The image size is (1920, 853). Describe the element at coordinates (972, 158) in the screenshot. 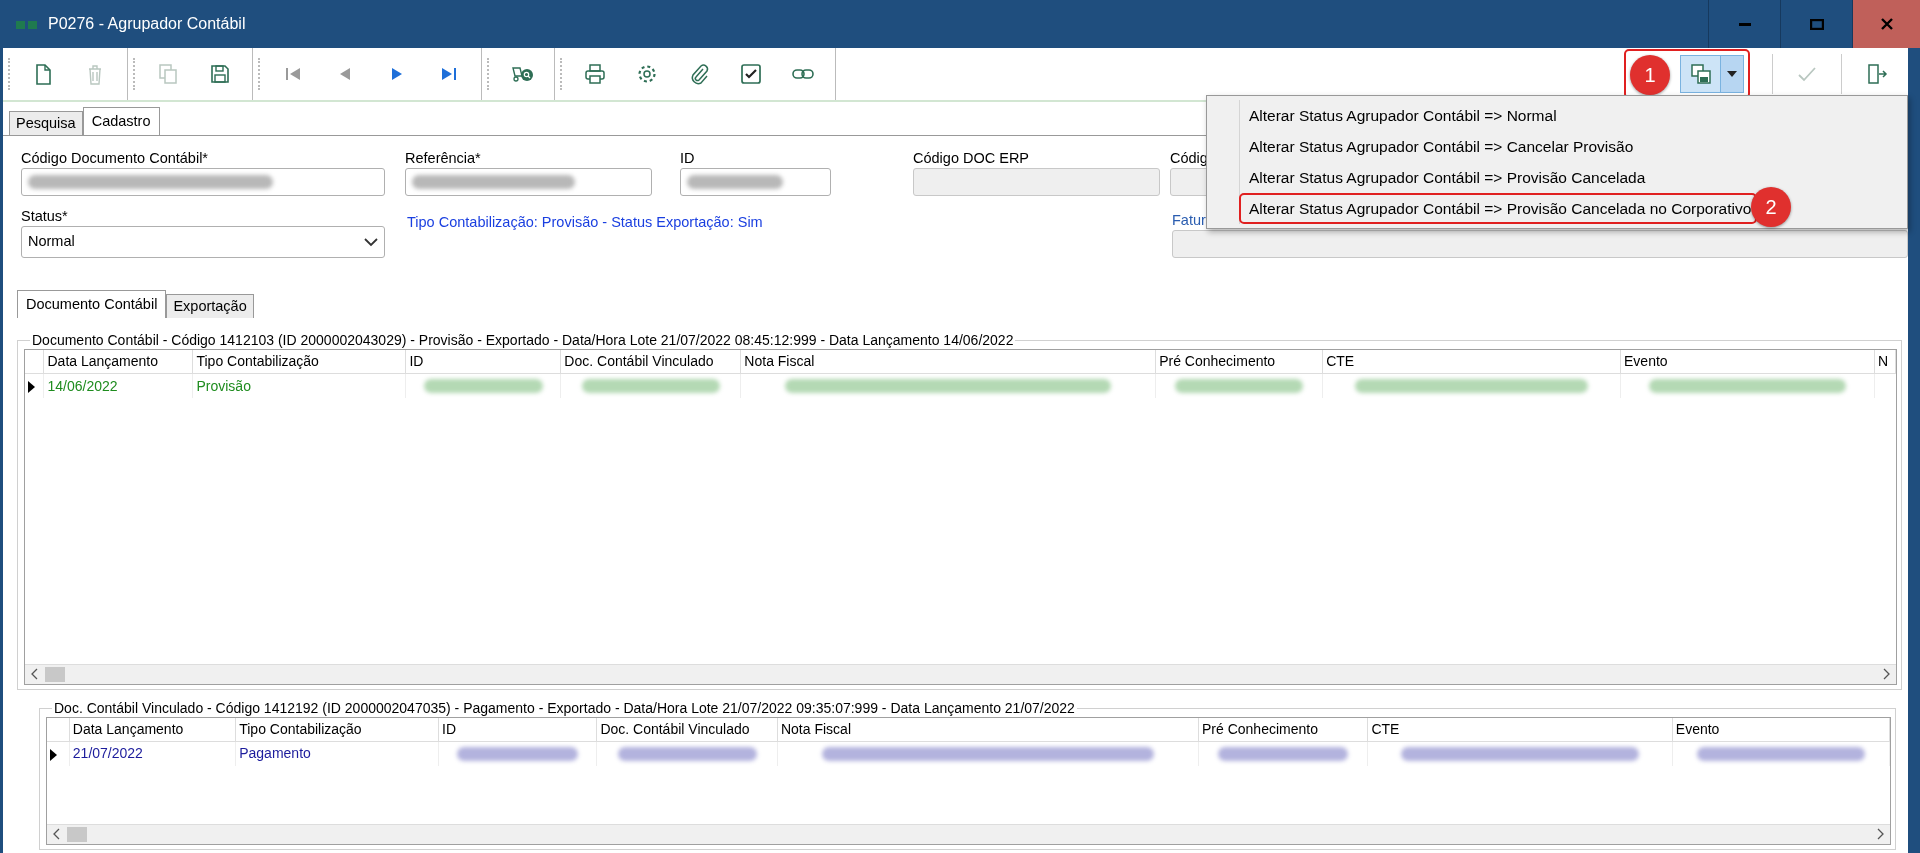

I see `field-label: Código DOC ERP` at that location.